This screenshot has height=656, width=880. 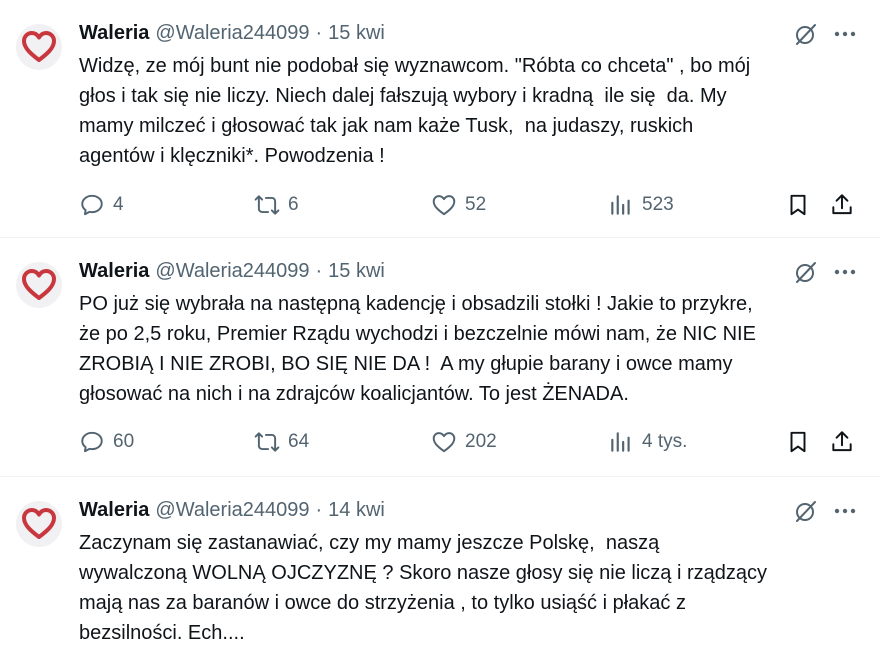 What do you see at coordinates (124, 441) in the screenshot?
I see `reply-count: 60` at bounding box center [124, 441].